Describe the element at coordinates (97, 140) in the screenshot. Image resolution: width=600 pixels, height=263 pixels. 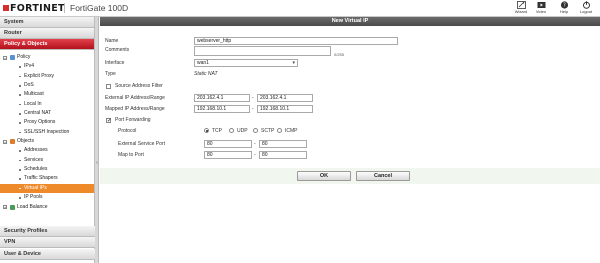
I see `sidebar-resize-handle: ‹` at that location.